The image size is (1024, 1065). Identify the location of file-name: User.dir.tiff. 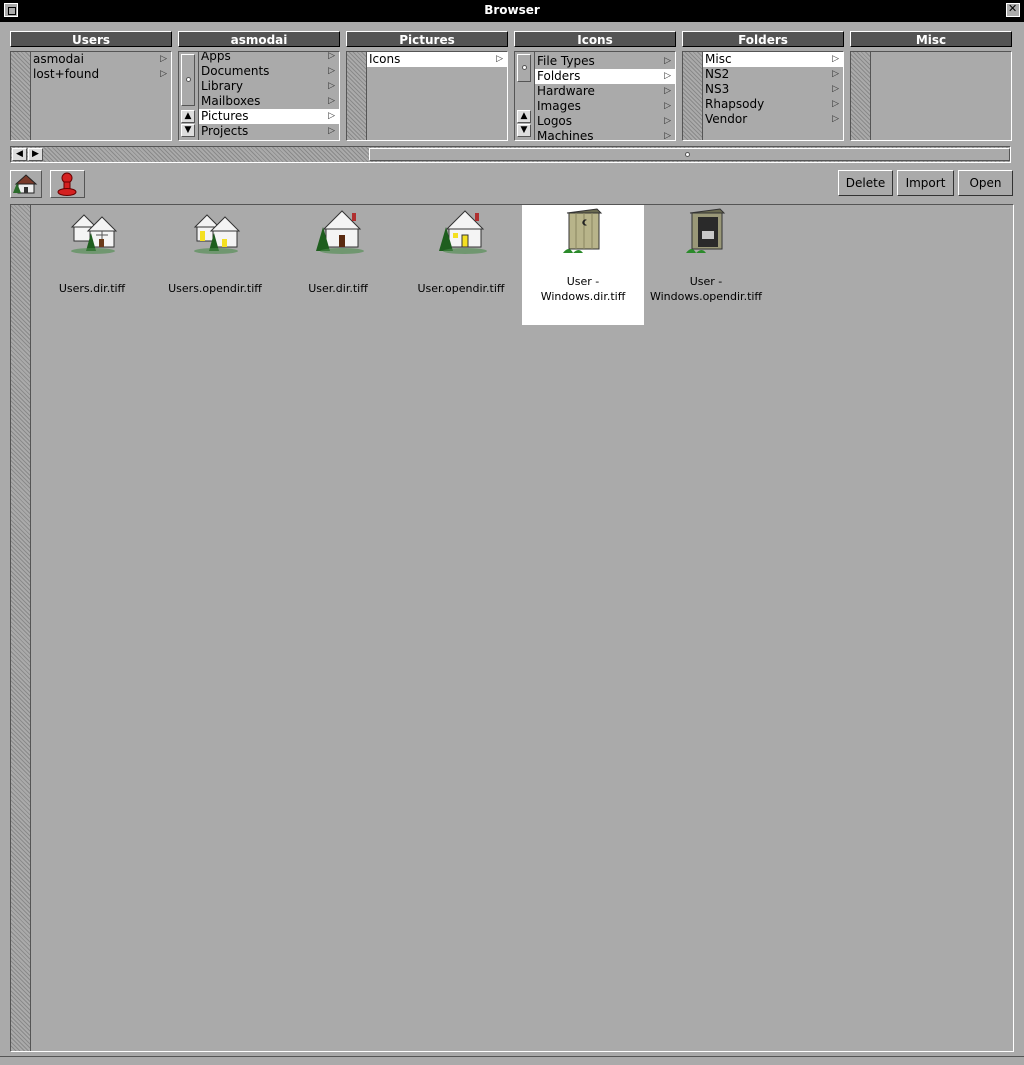
(338, 288).